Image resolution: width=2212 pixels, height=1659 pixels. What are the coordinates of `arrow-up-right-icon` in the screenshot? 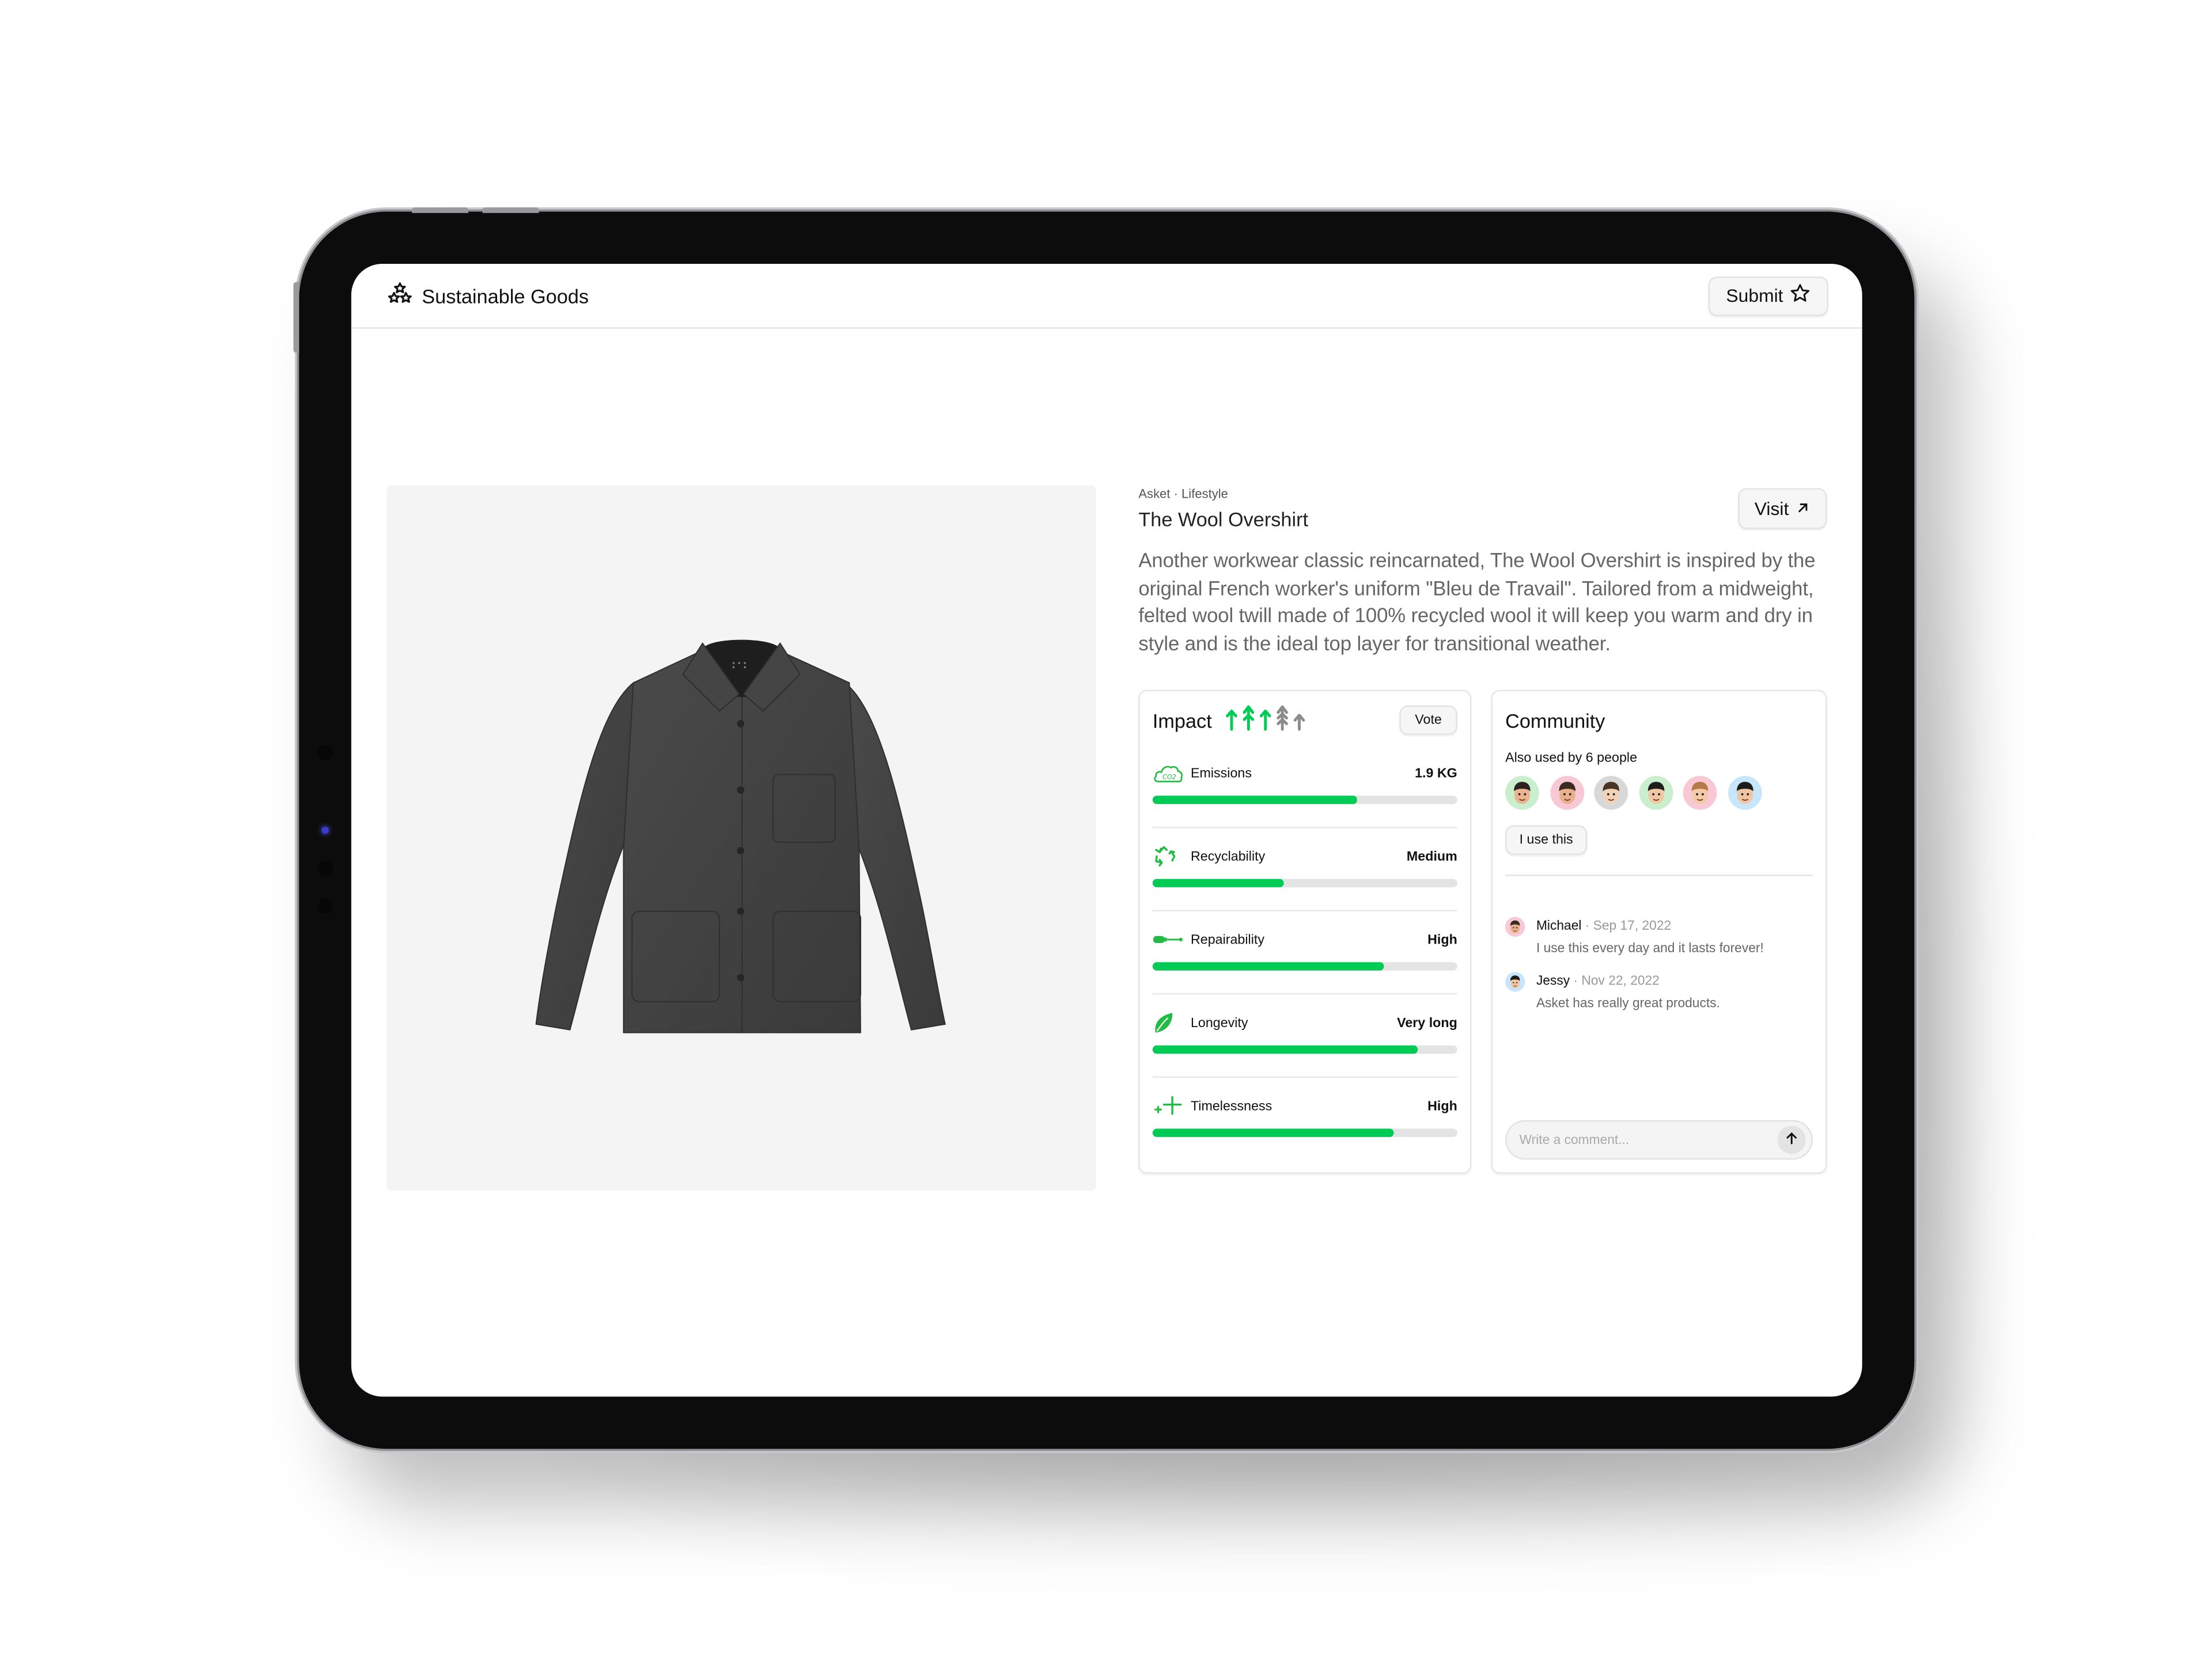 It's located at (1803, 508).